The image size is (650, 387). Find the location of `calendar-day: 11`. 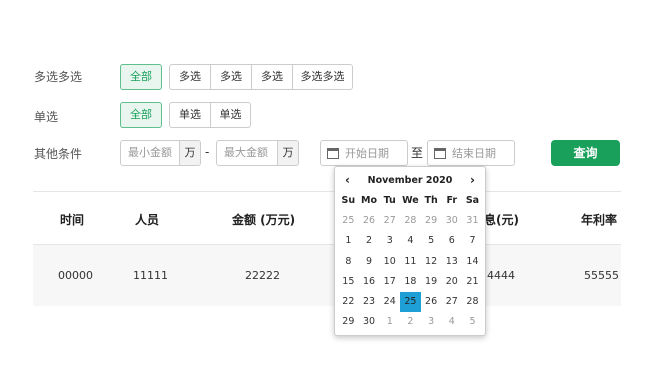

calendar-day: 11 is located at coordinates (410, 262).